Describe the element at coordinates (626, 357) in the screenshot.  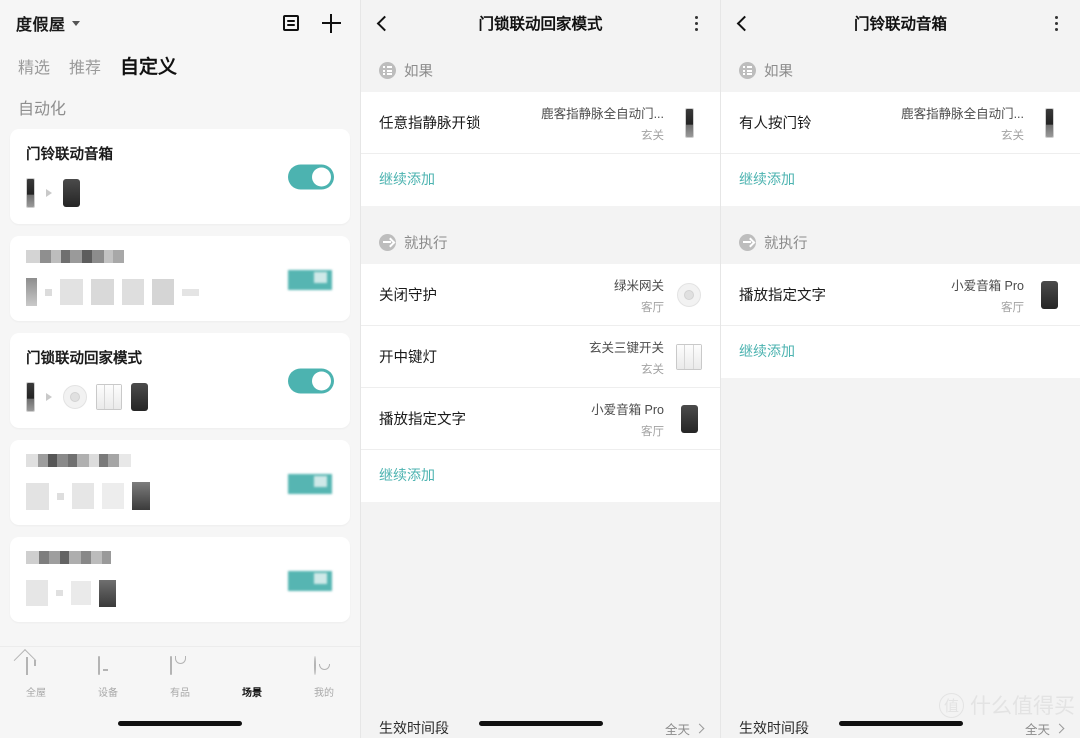
I see `action-meta: 玄关三键开关 玄关` at that location.